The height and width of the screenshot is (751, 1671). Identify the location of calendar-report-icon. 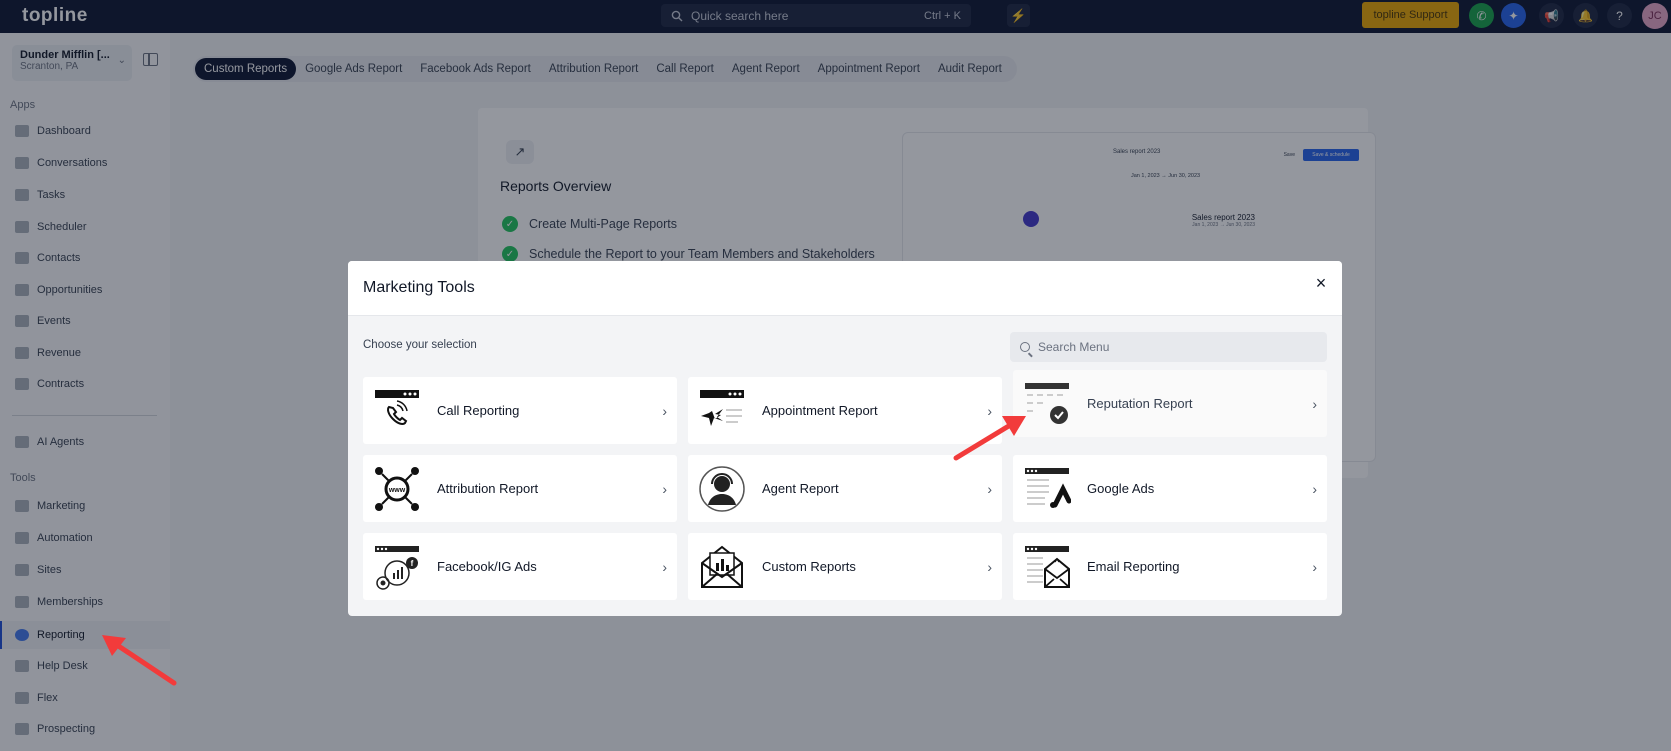
(722, 408).